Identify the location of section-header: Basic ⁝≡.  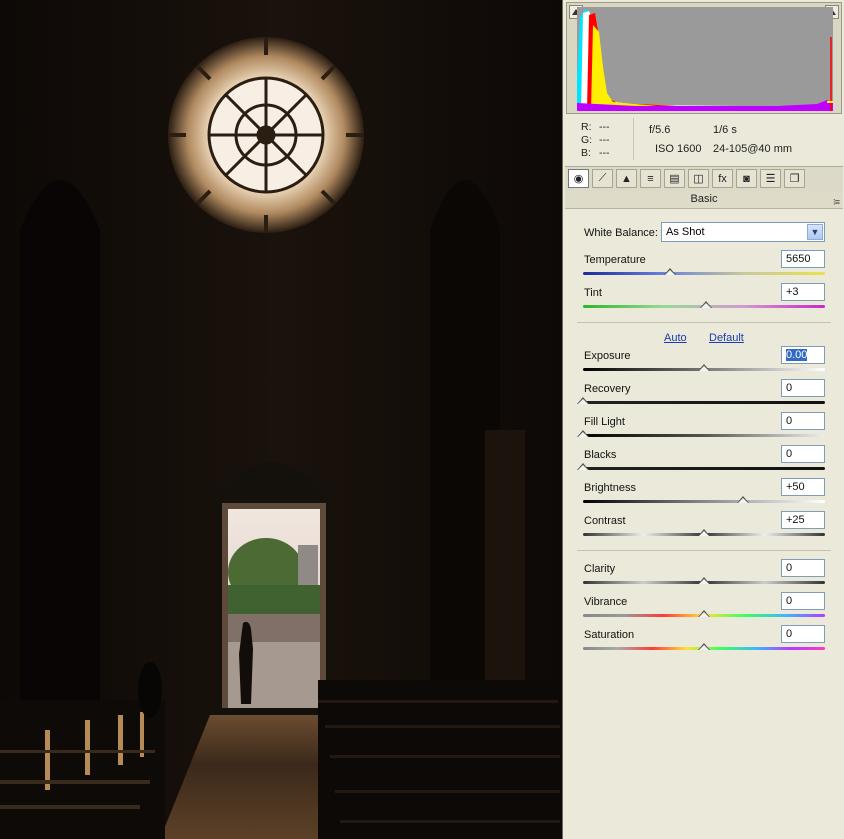
(704, 200).